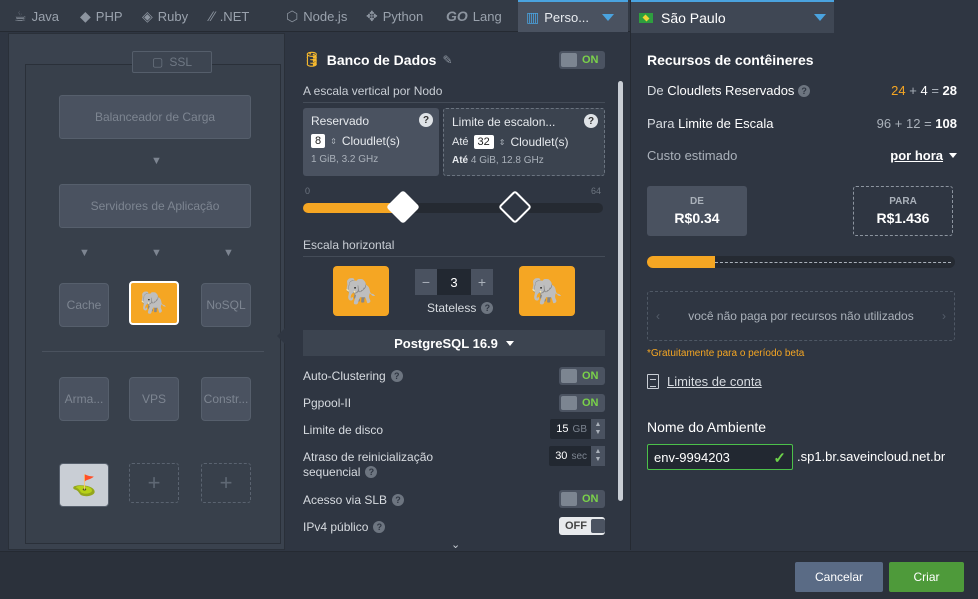  Describe the element at coordinates (926, 577) in the screenshot. I see `create-button: Criar` at that location.